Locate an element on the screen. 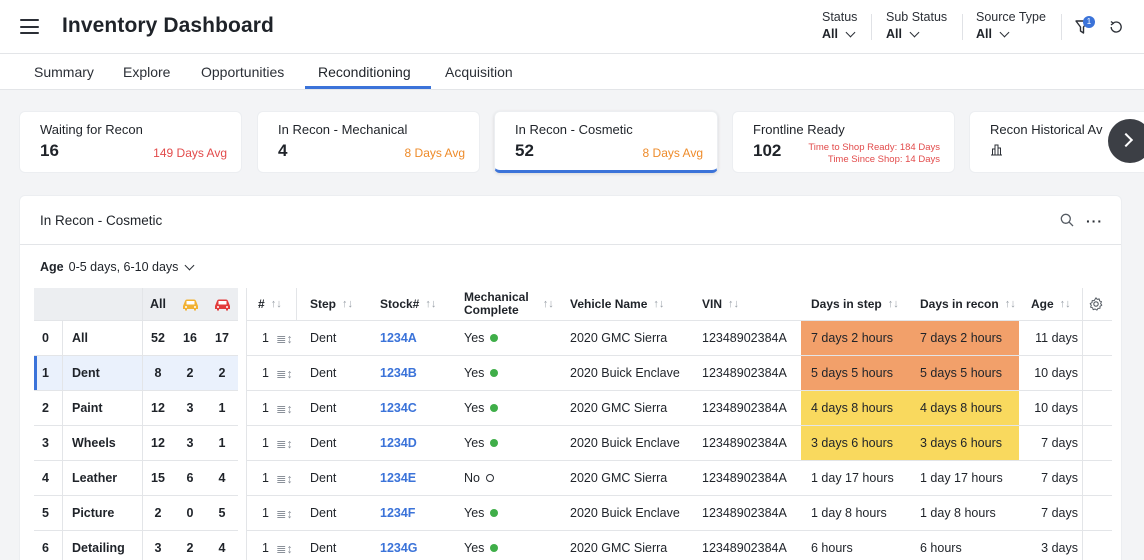  col-days-in-recon: Days in recon ↑↓ is located at coordinates (968, 304).